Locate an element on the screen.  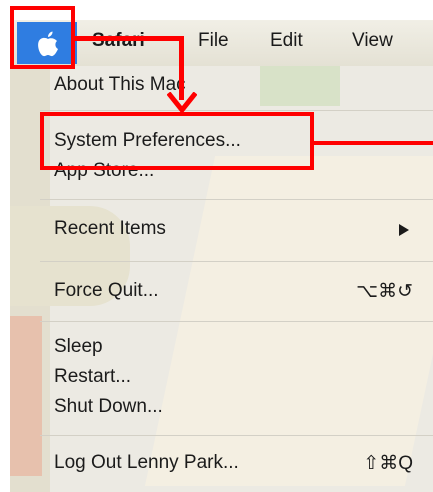
menu-item-about-this-mac: About This Mac is located at coordinates (120, 85).